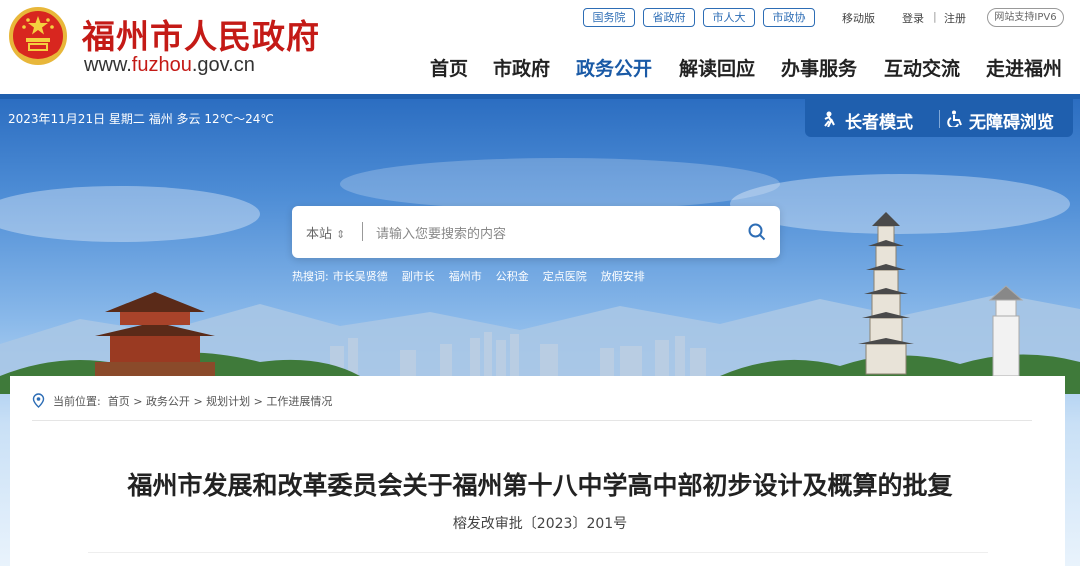 This screenshot has width=1080, height=566. What do you see at coordinates (228, 401) in the screenshot?
I see `breadcrumb-plans: 规划计划` at bounding box center [228, 401].